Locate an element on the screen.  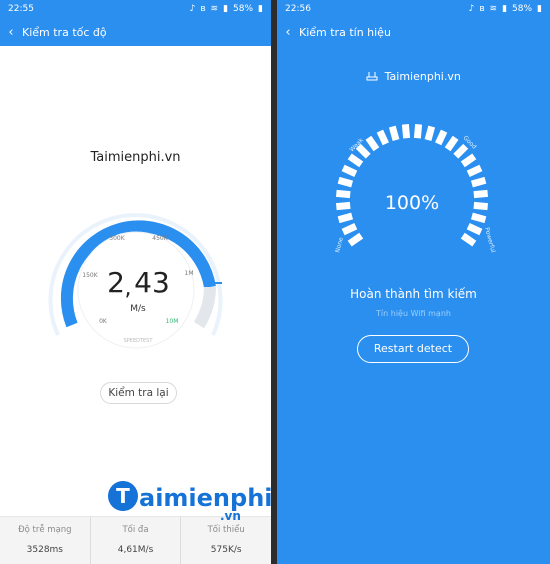
tick-label-150k: 150K is located at coordinates (90, 275).